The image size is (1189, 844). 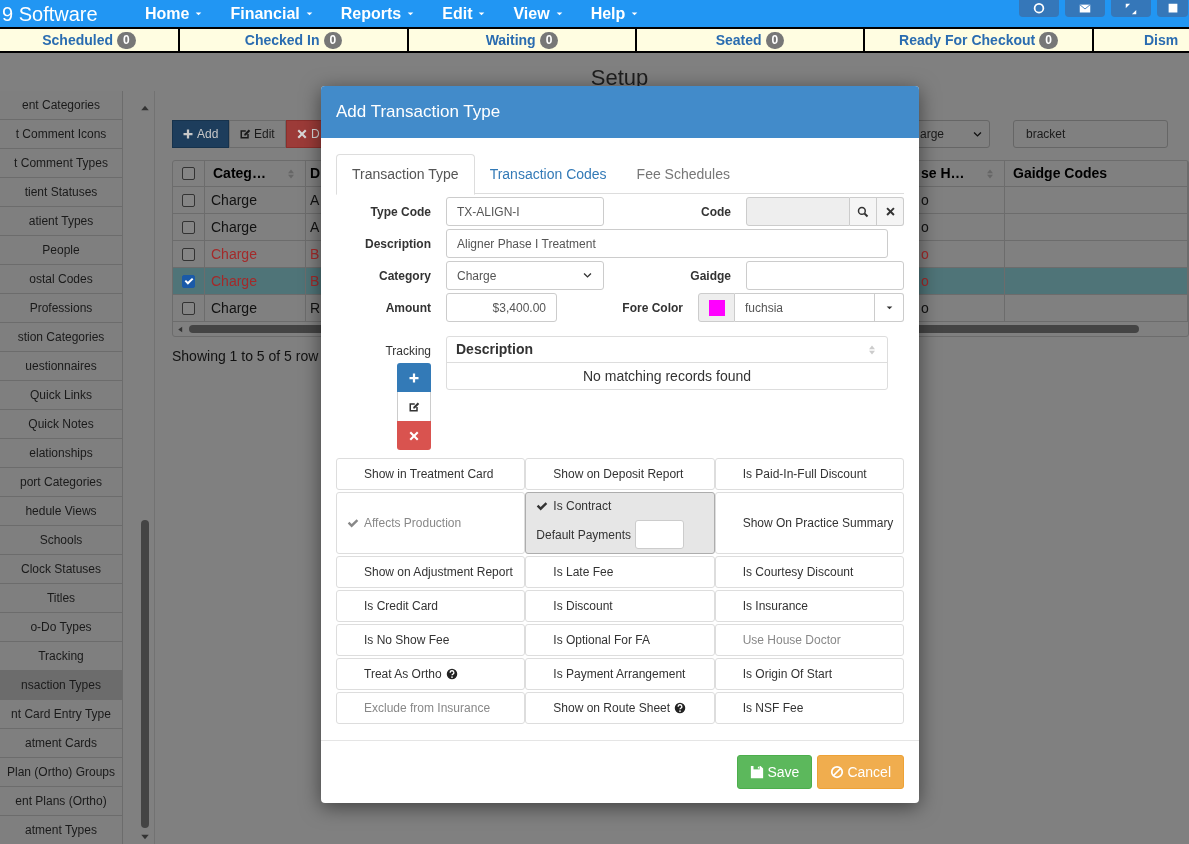 I want to click on status-tab: Scheduled 0, so click(x=90, y=40).